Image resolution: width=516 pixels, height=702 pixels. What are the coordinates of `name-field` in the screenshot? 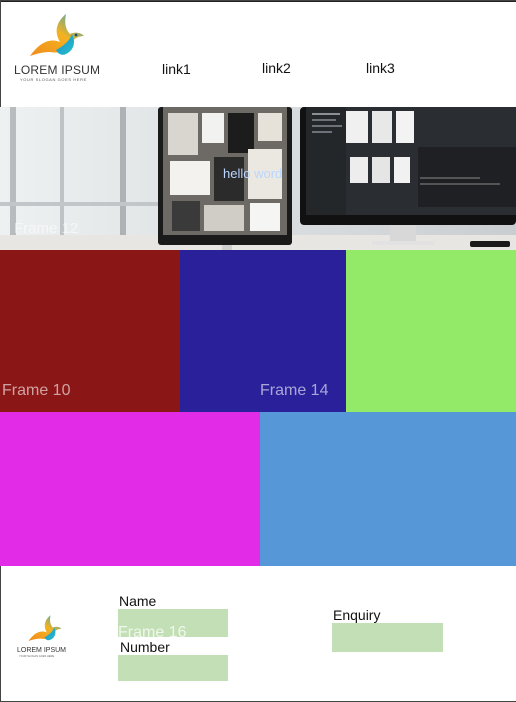 It's located at (173, 623).